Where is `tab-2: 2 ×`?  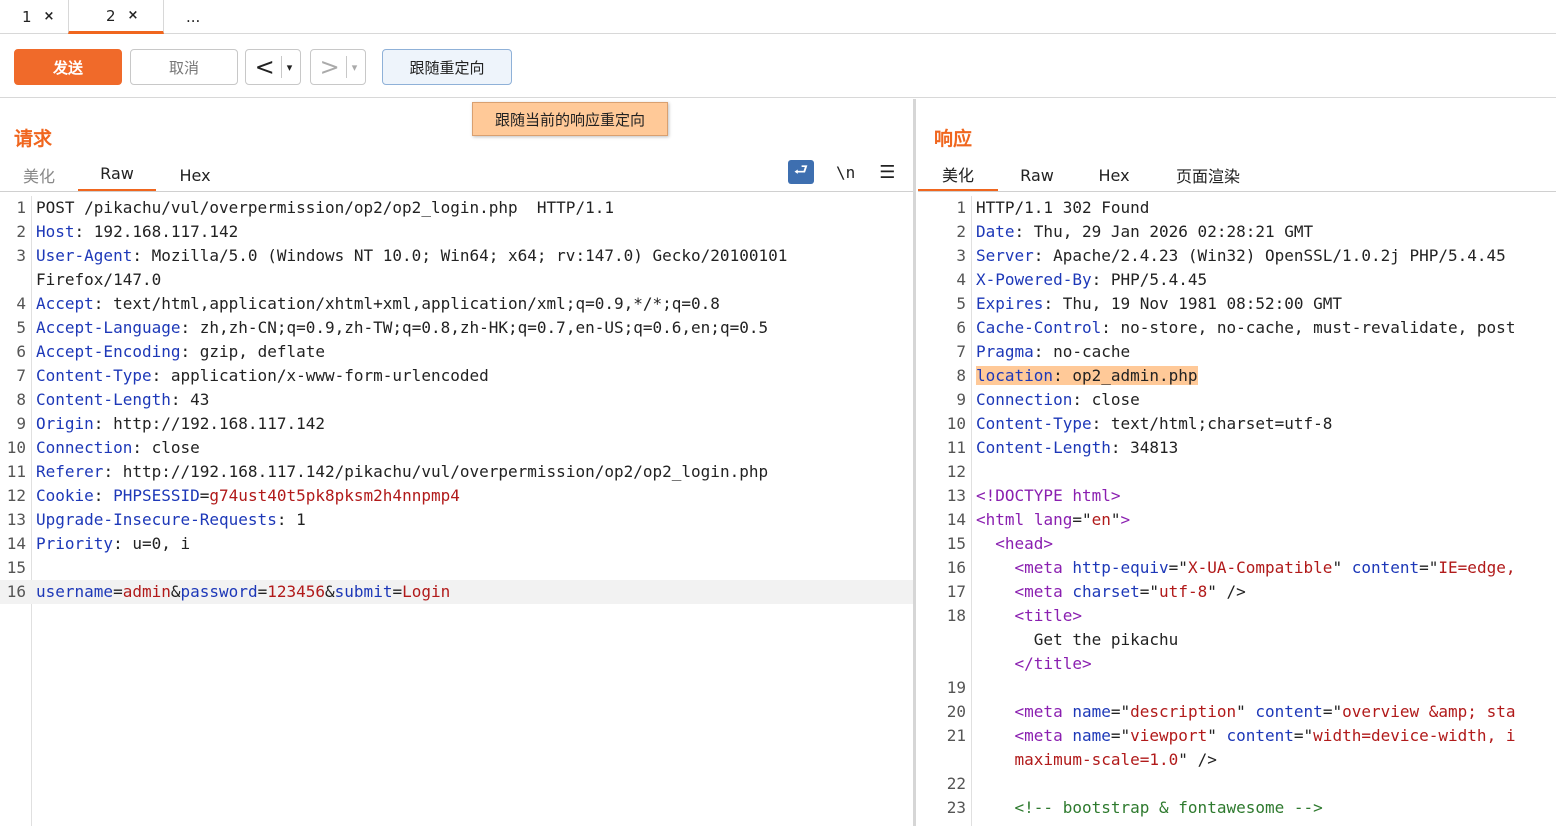
tab-2: 2 × is located at coordinates (116, 17).